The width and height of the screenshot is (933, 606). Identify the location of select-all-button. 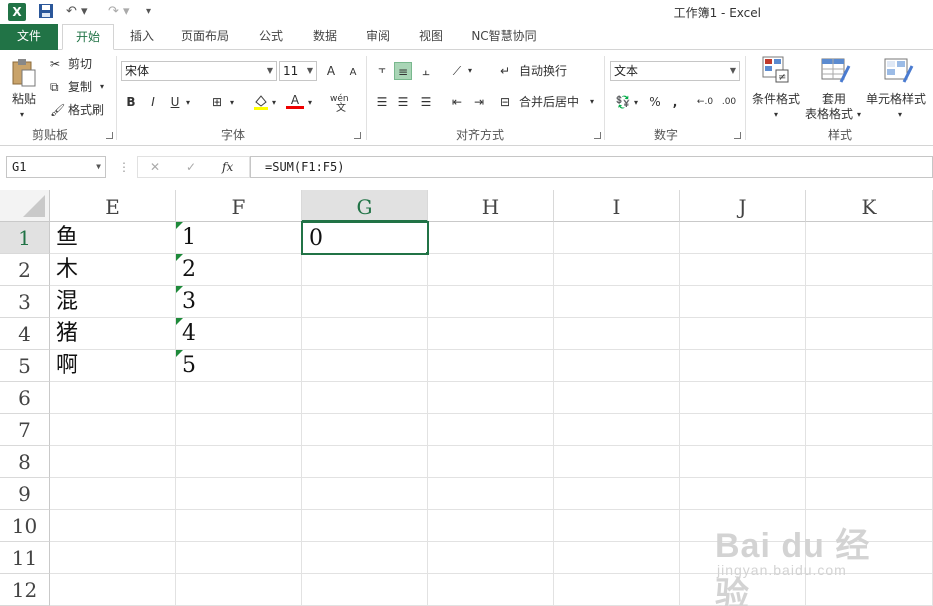
(25, 206).